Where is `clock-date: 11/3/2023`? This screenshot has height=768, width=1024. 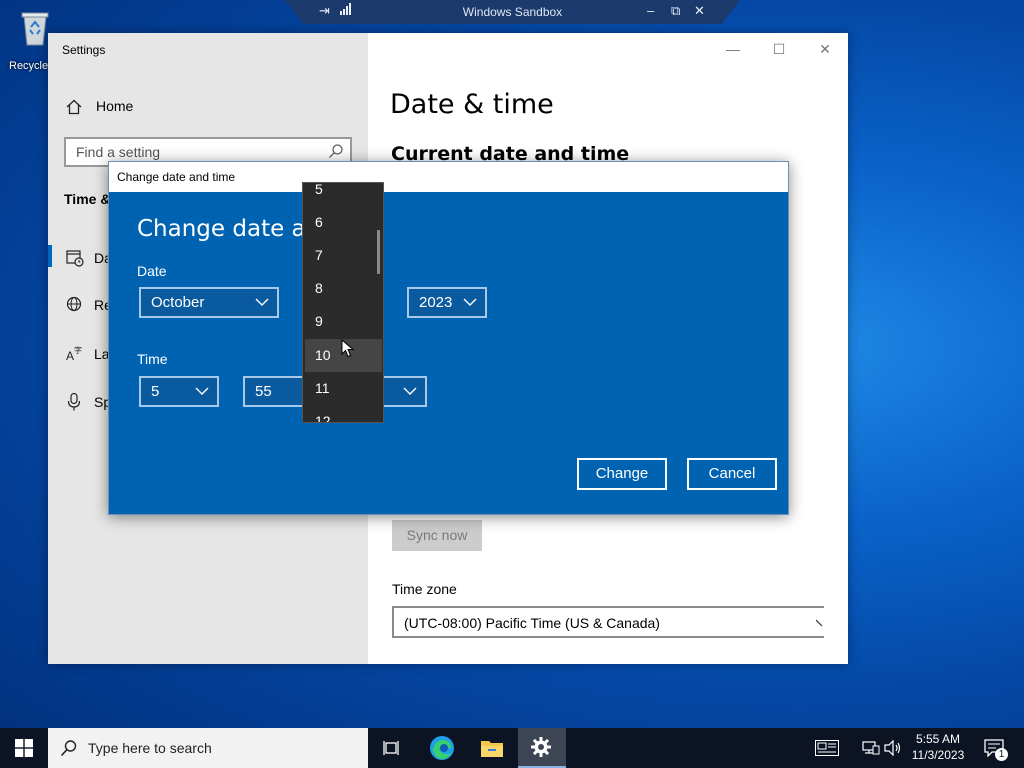 clock-date: 11/3/2023 is located at coordinates (938, 755).